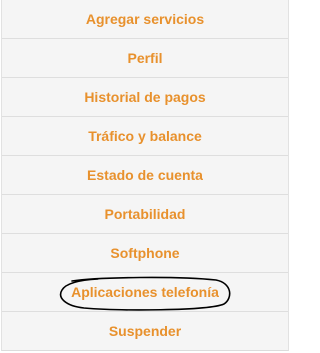  I want to click on menu-item-estado-de-cuenta: Estado de cuenta, so click(145, 175).